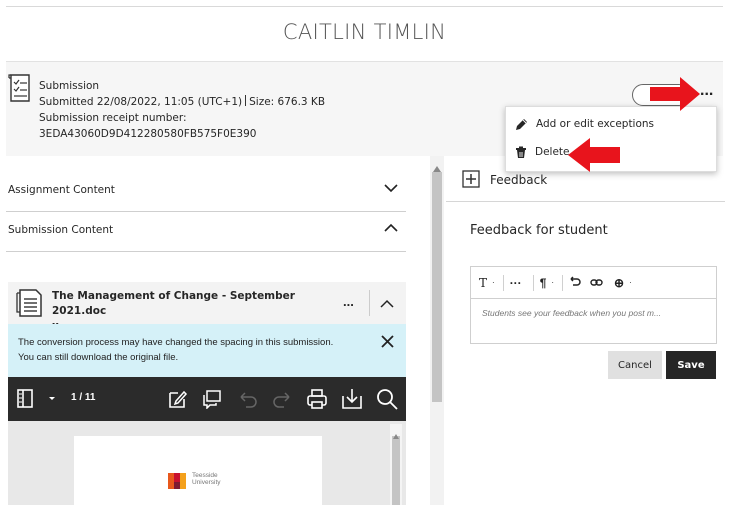  What do you see at coordinates (516, 283) in the screenshot?
I see `more-format-button: ···` at bounding box center [516, 283].